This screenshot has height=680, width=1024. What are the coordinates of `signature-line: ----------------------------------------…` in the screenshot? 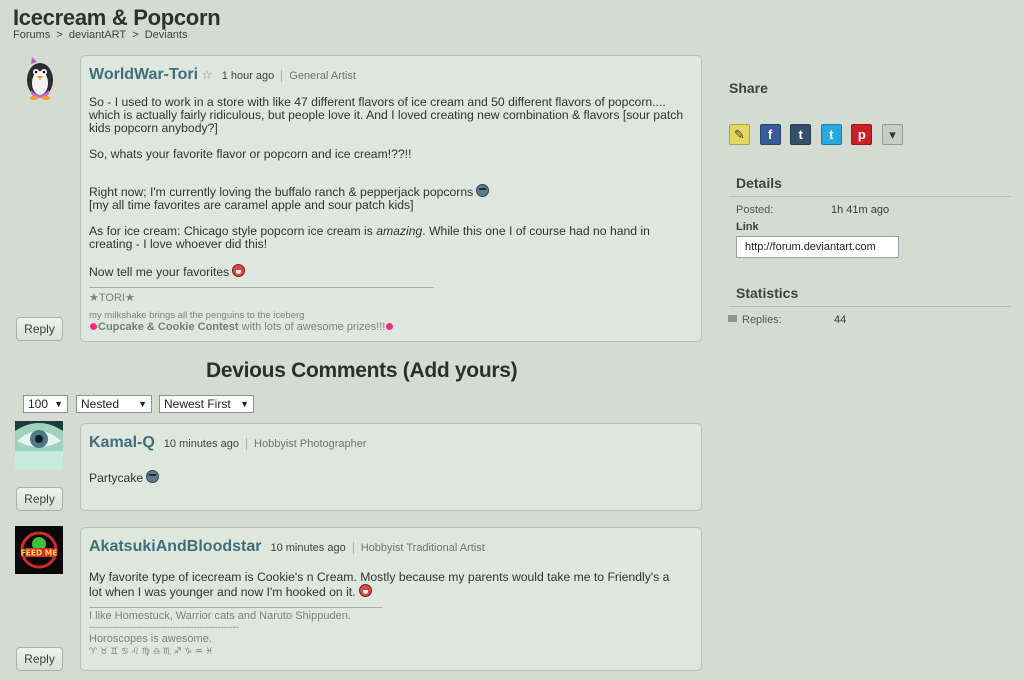 It's located at (164, 627).